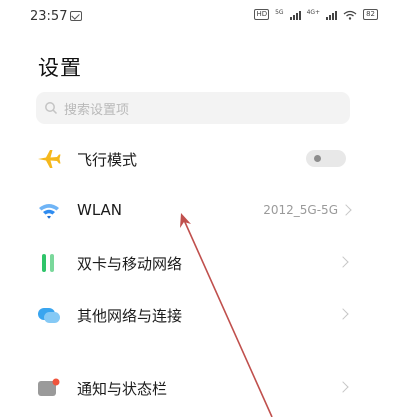 The height and width of the screenshot is (417, 400). I want to click on wifi-status-icon, so click(350, 15).